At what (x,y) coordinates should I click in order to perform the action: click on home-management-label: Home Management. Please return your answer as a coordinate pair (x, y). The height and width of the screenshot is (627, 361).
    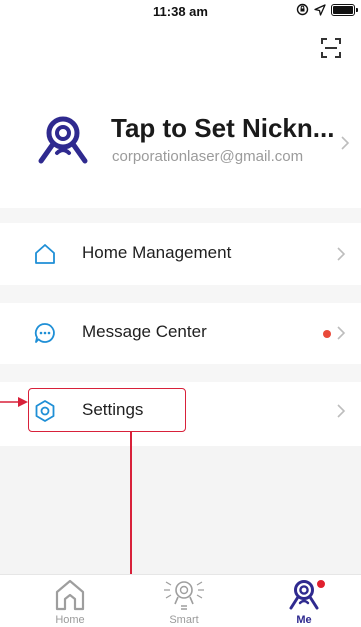
    Looking at the image, I should click on (157, 252).